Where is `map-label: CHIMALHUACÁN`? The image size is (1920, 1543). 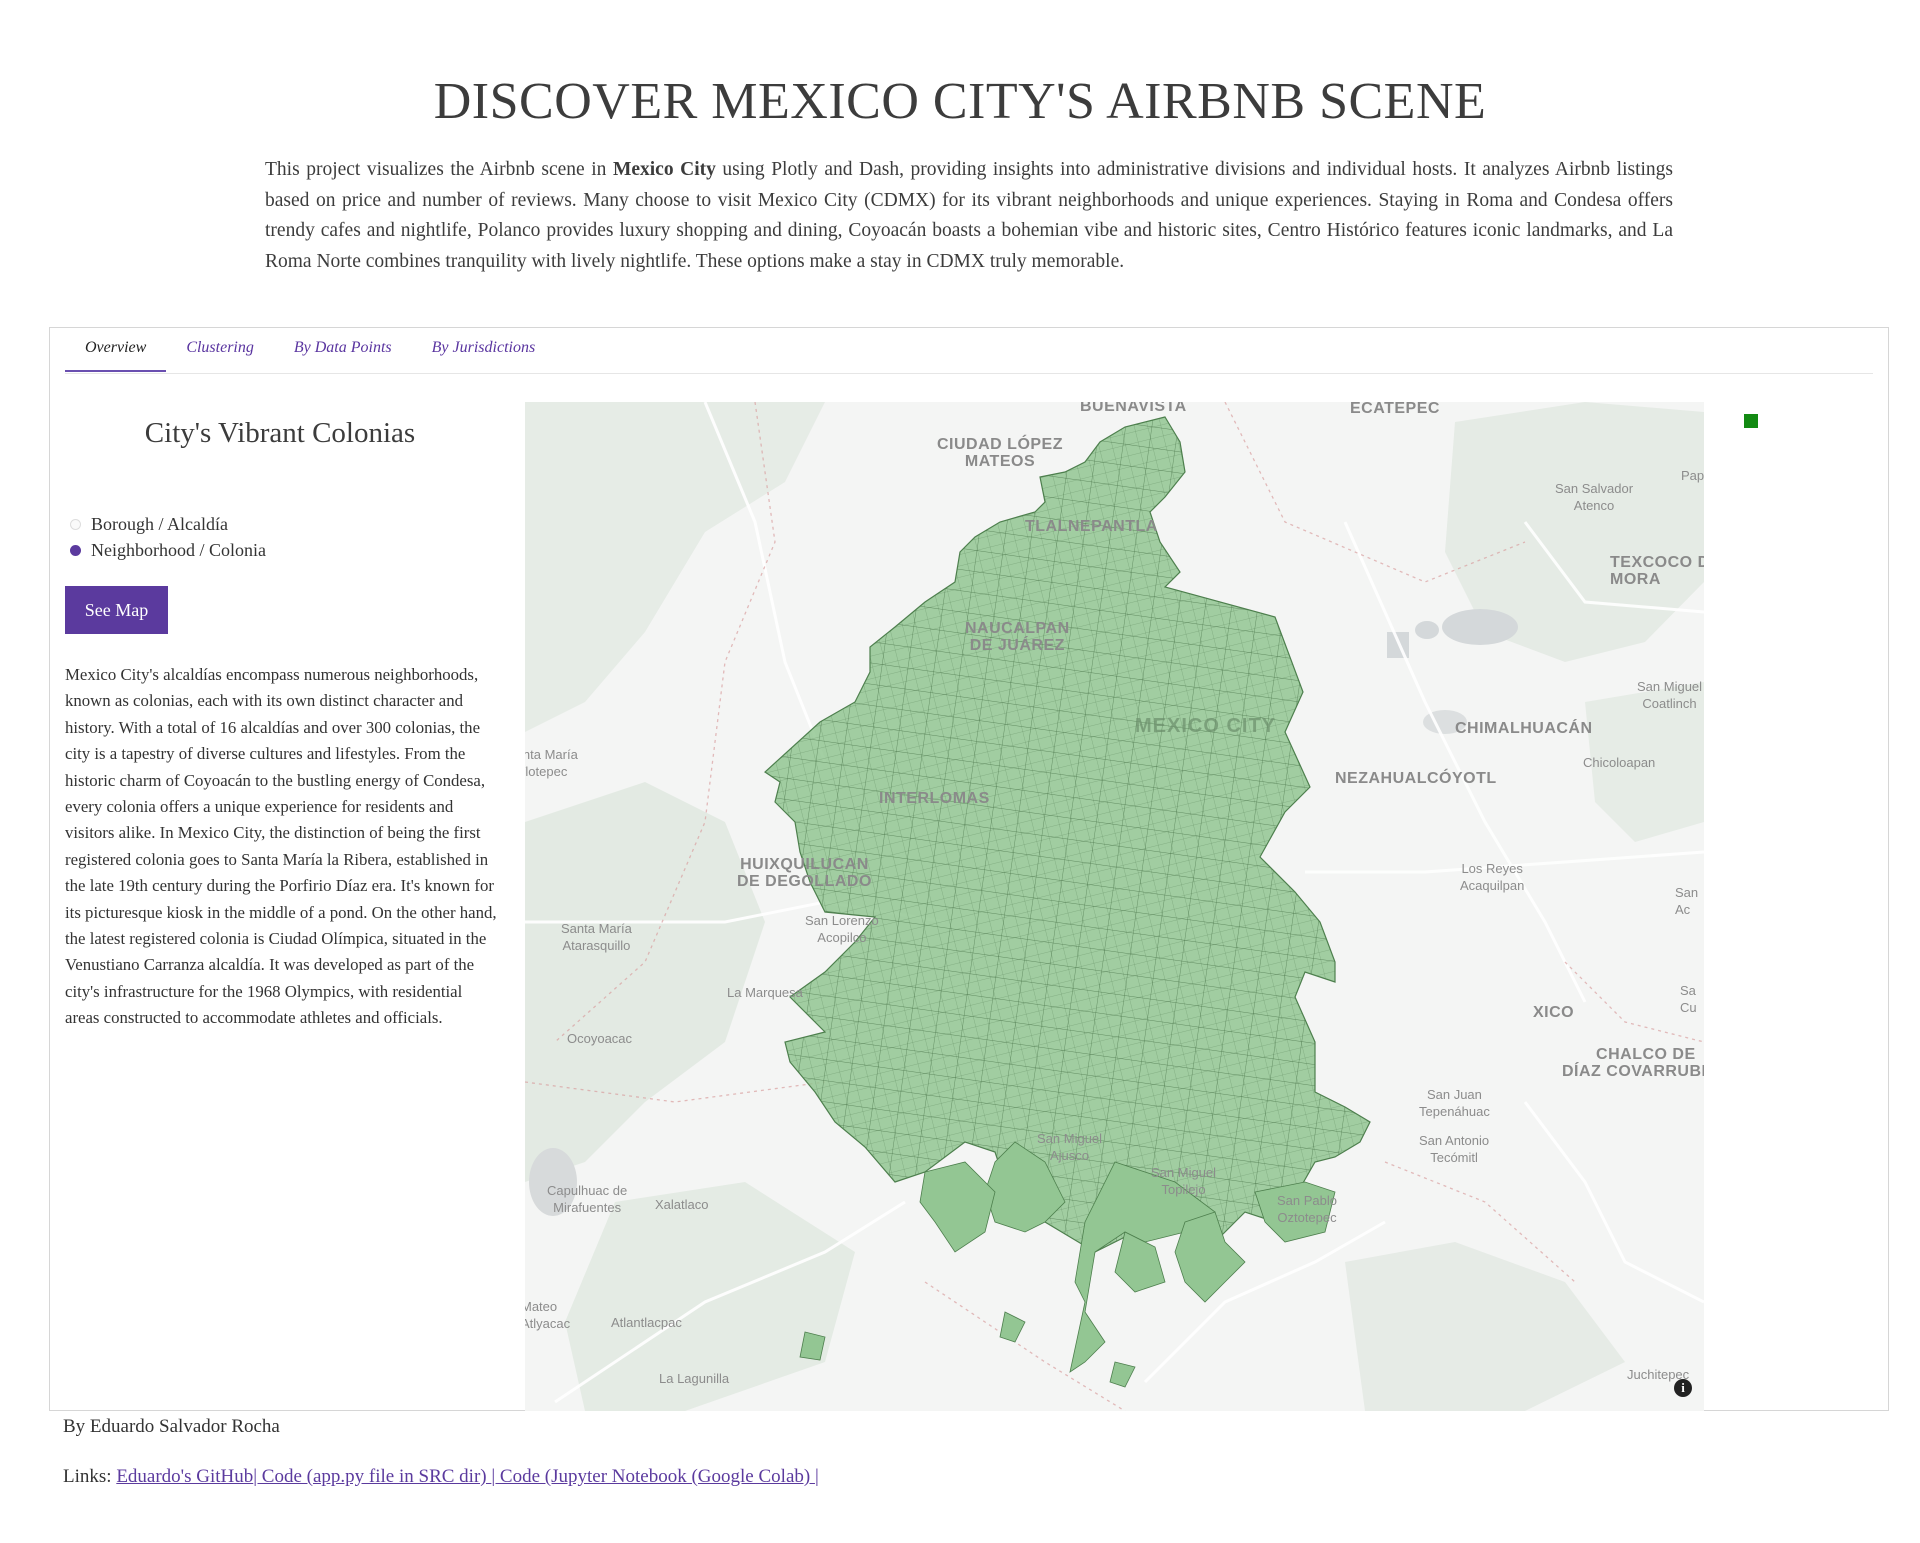
map-label: CHIMALHUACÁN is located at coordinates (1524, 728).